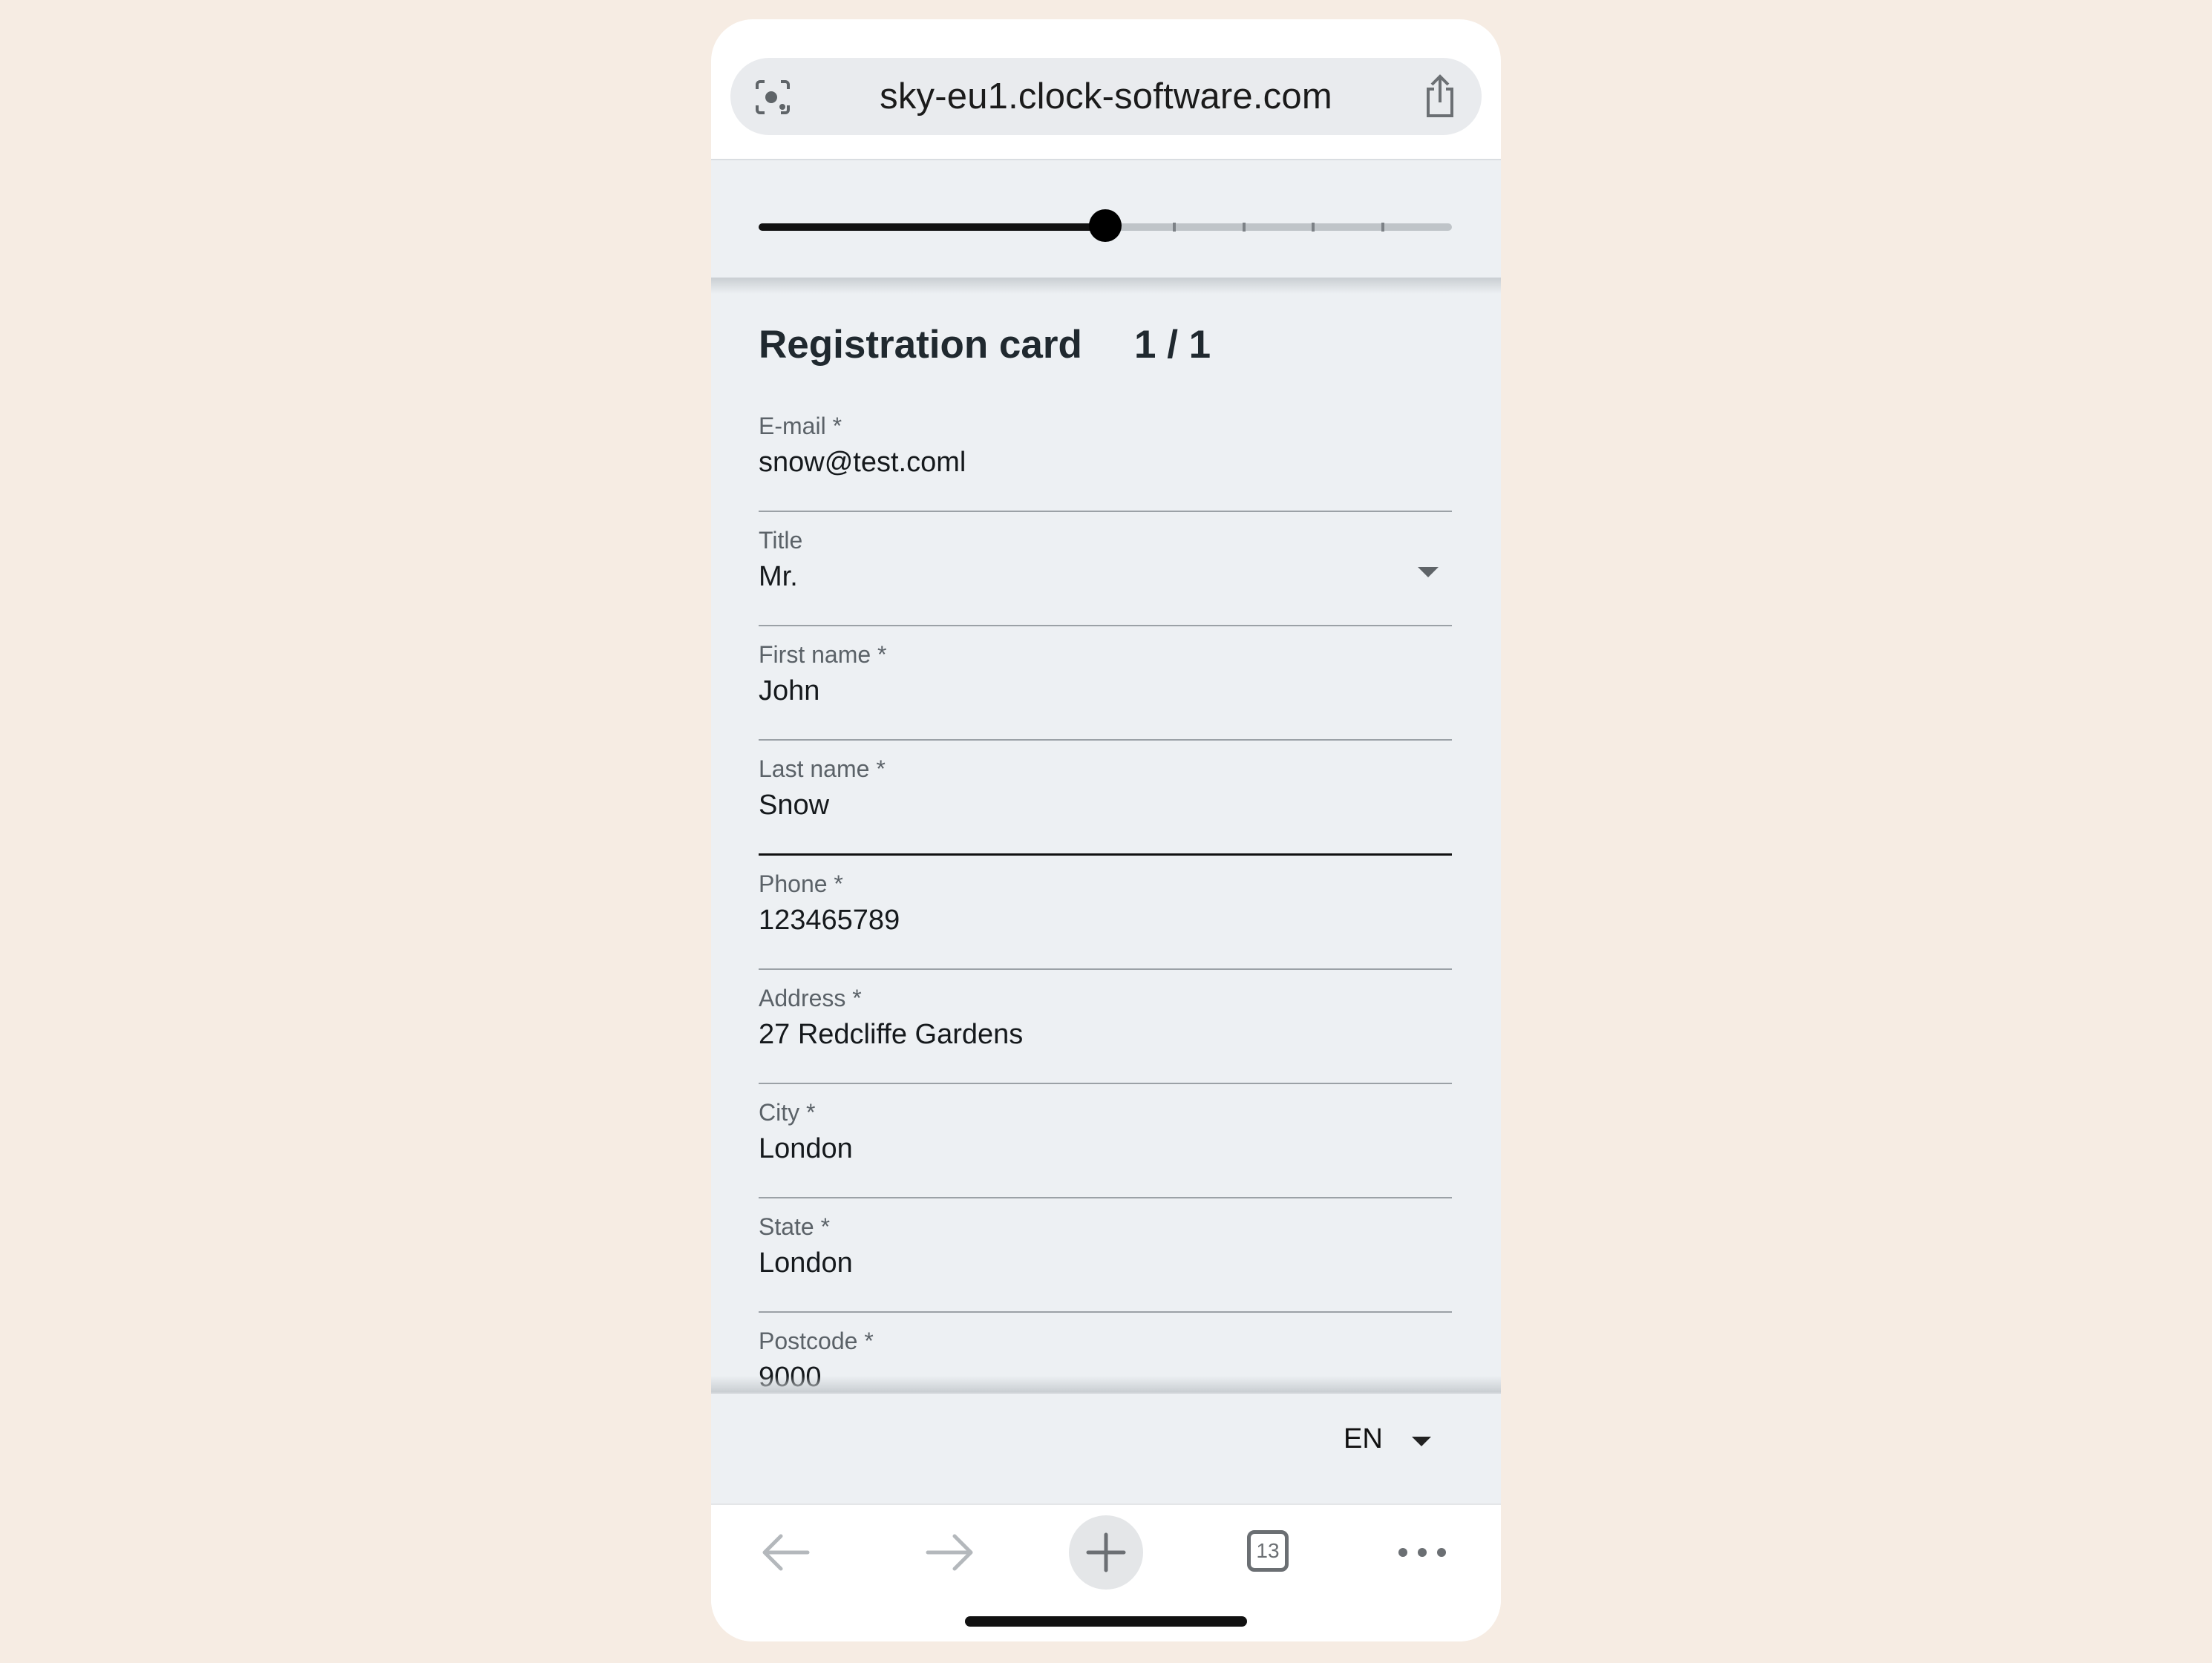  I want to click on title-select: Title Mr., so click(1105, 569).